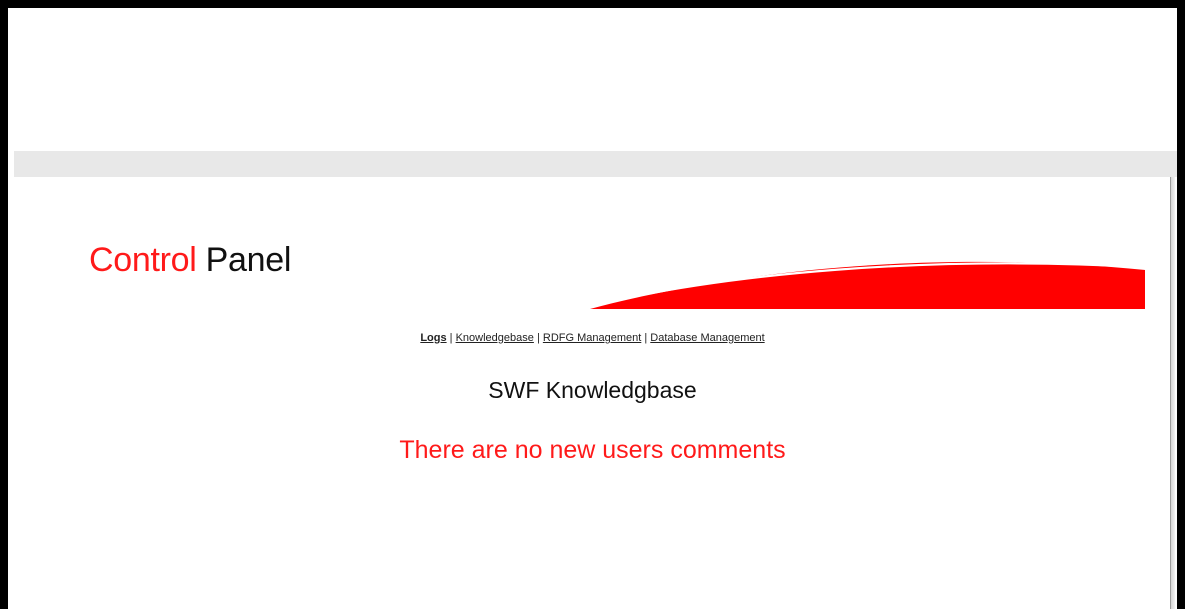  Describe the element at coordinates (433, 338) in the screenshot. I see `nav-link-logs: Logs` at that location.